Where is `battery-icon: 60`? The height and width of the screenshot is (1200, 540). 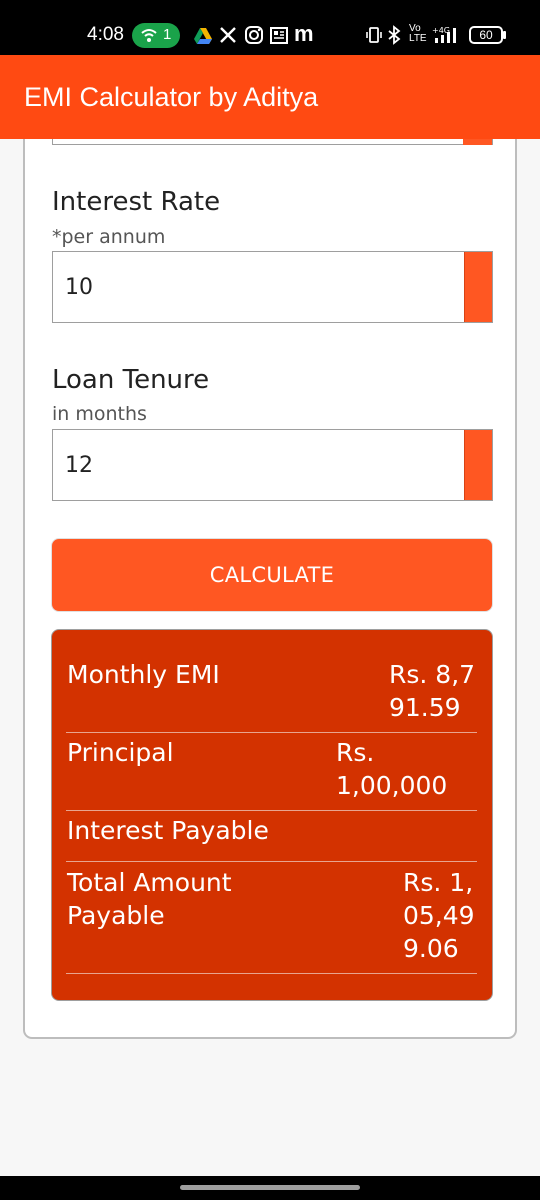
battery-icon: 60 is located at coordinates (486, 35).